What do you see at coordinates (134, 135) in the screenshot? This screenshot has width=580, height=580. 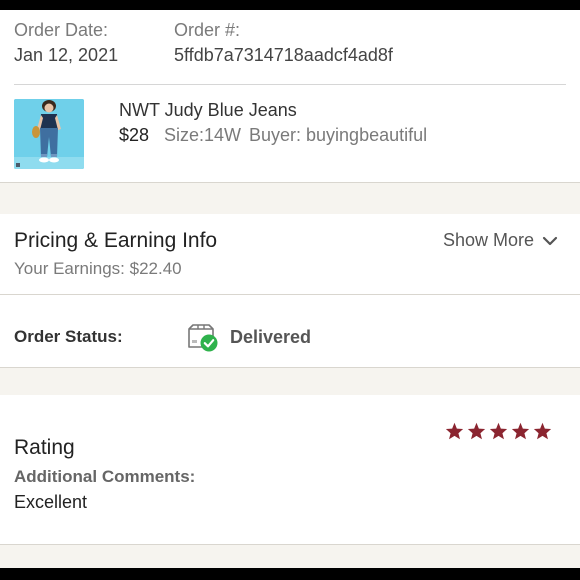 I see `item-price: $28` at bounding box center [134, 135].